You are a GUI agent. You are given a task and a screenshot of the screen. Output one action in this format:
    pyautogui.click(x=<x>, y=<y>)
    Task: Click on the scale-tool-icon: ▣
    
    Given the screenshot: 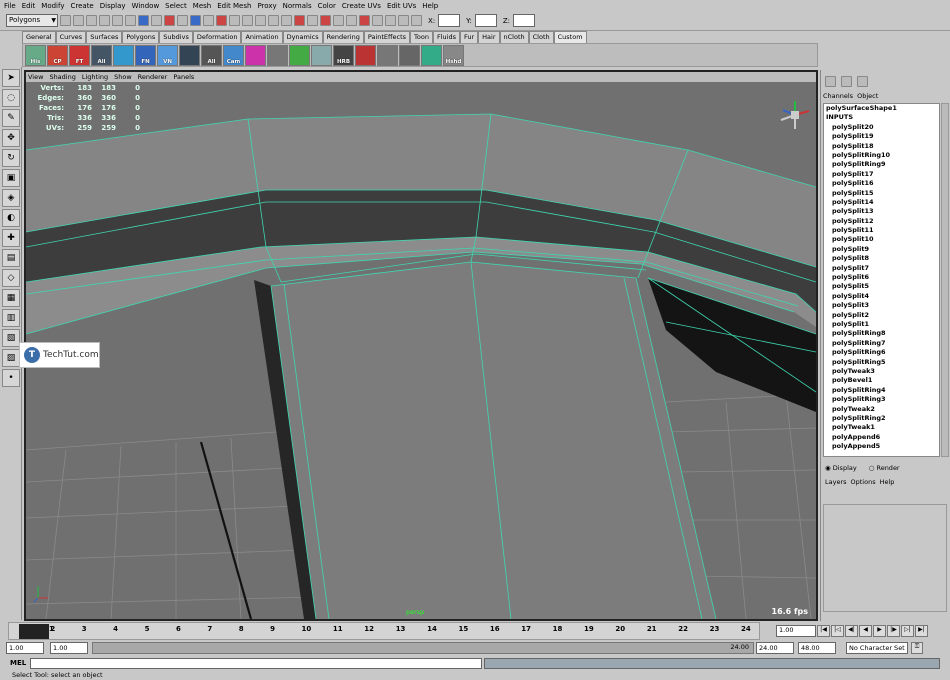 What is the action you would take?
    pyautogui.click(x=11, y=178)
    